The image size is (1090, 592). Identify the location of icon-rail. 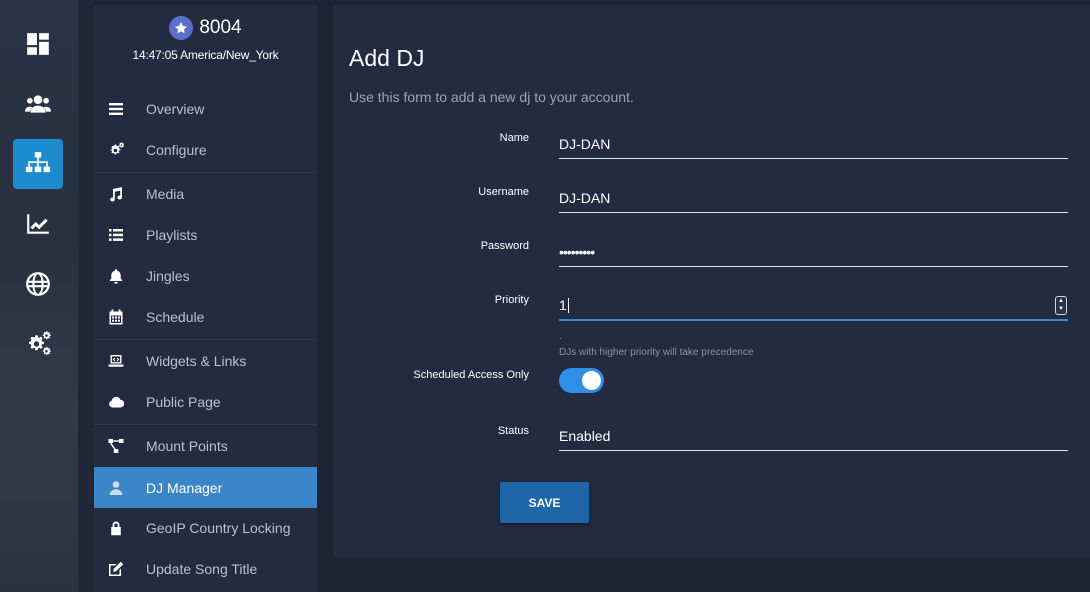
(39, 296).